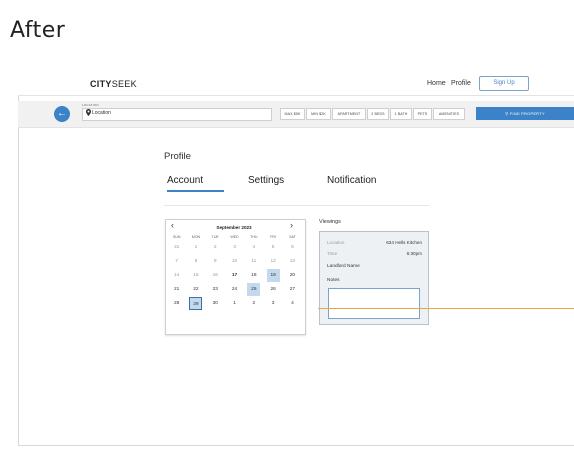  What do you see at coordinates (101, 113) in the screenshot?
I see `location-input-value: Location` at bounding box center [101, 113].